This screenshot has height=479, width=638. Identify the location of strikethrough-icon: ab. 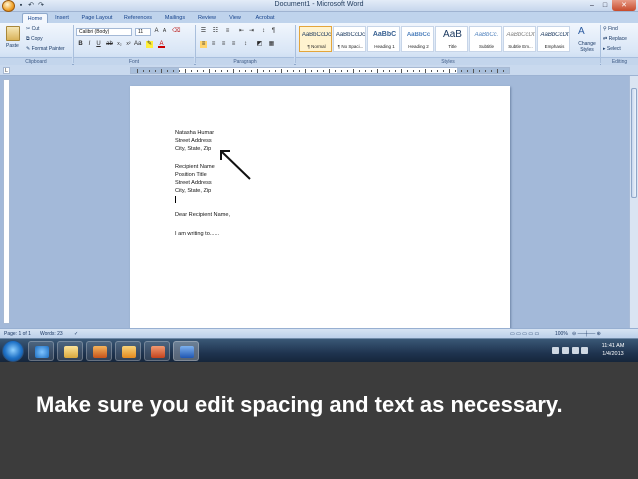
(109, 44).